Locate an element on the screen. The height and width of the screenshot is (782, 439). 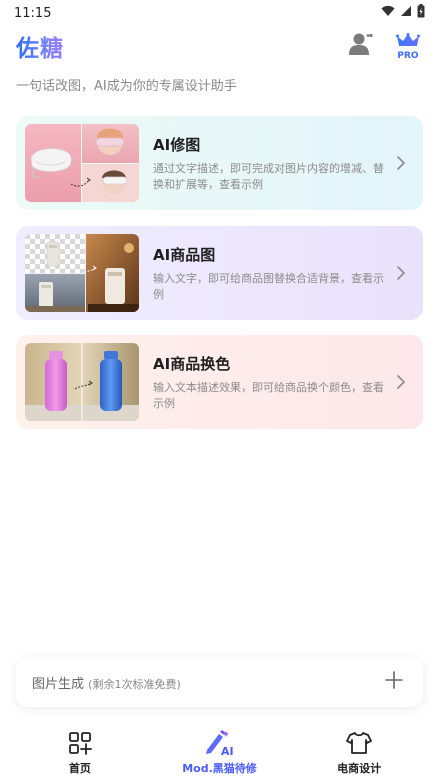
image-generate-label: 图片生成 is located at coordinates (58, 684).